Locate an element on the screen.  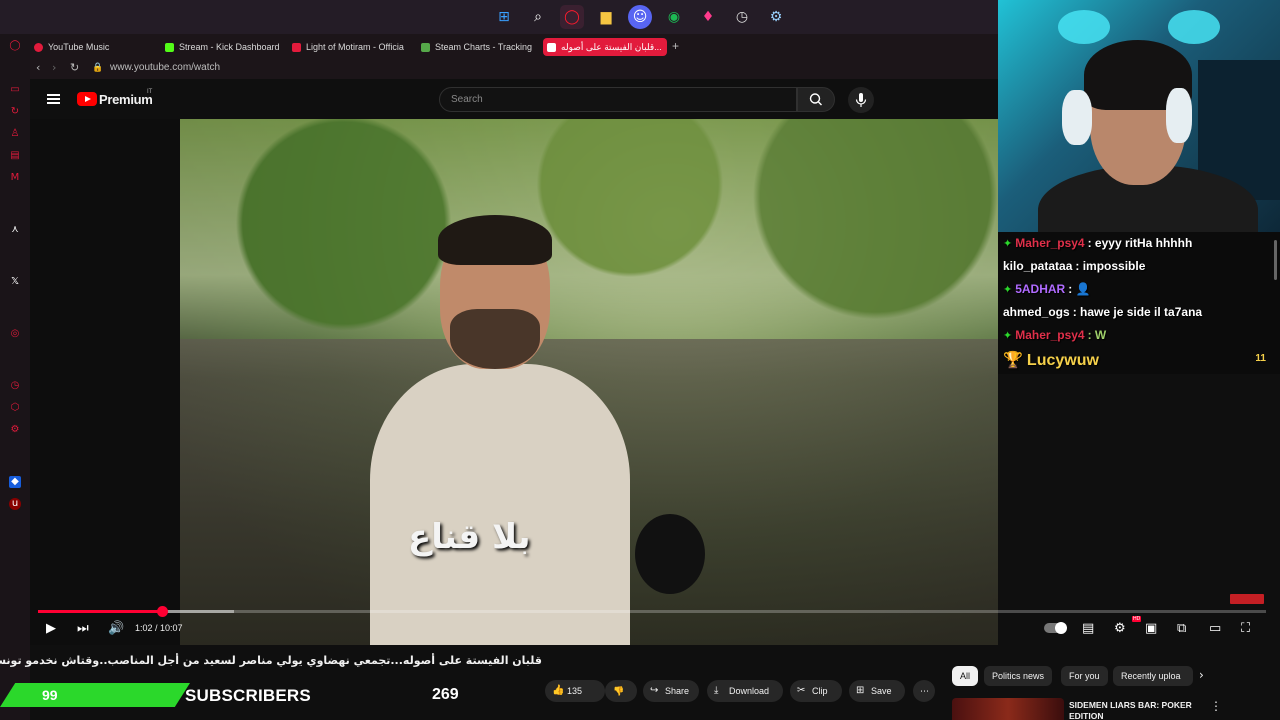
steam-icon: ⚙ is located at coordinates (776, 17).